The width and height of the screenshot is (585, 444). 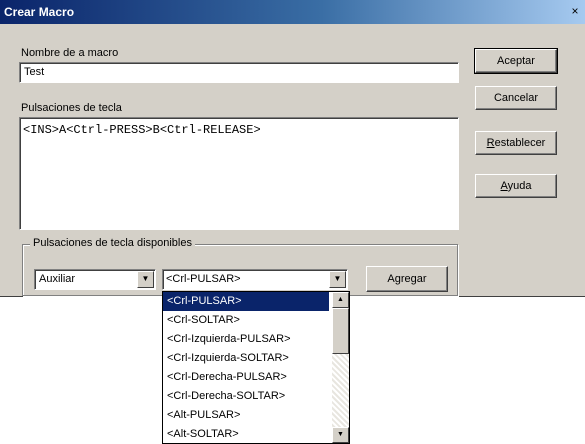 I want to click on category-select: Auxiliar ▼, so click(x=95, y=279).